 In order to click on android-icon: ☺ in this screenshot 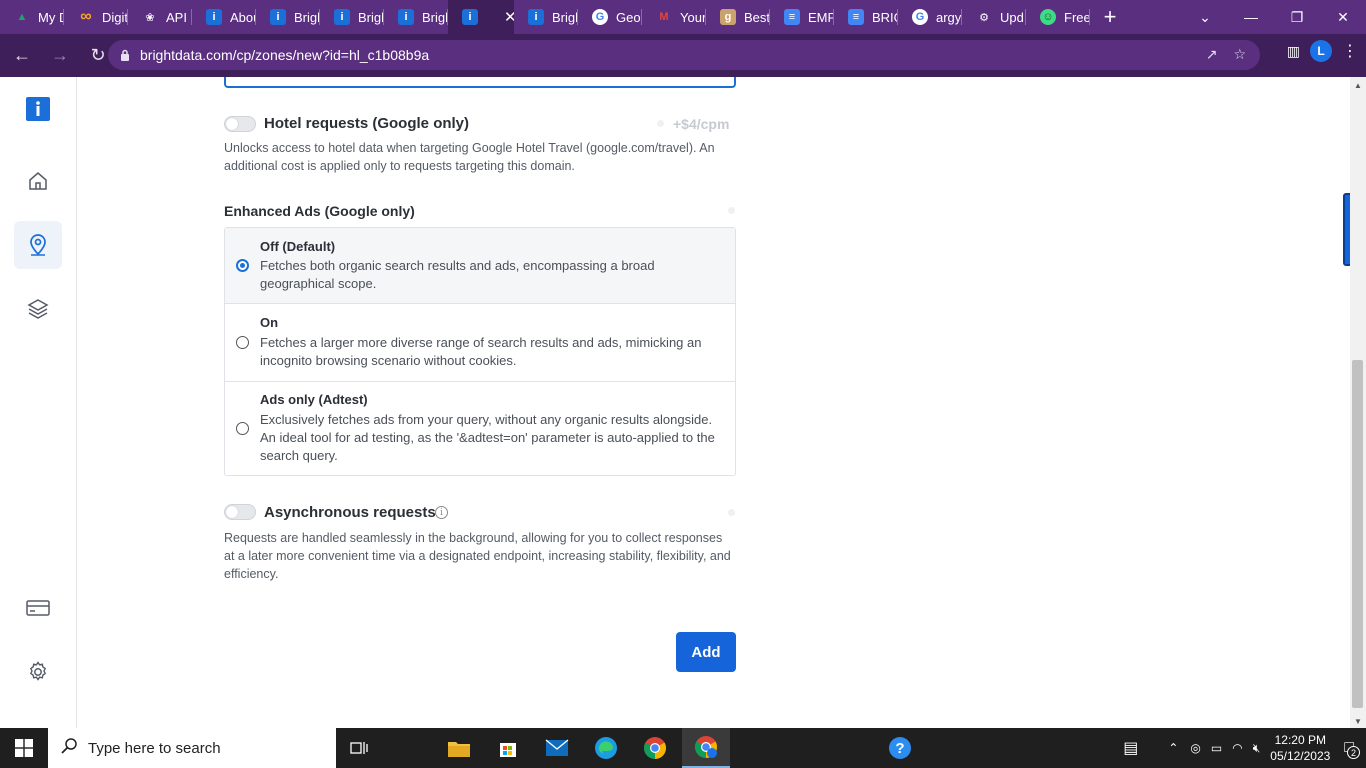, I will do `click(1048, 17)`.